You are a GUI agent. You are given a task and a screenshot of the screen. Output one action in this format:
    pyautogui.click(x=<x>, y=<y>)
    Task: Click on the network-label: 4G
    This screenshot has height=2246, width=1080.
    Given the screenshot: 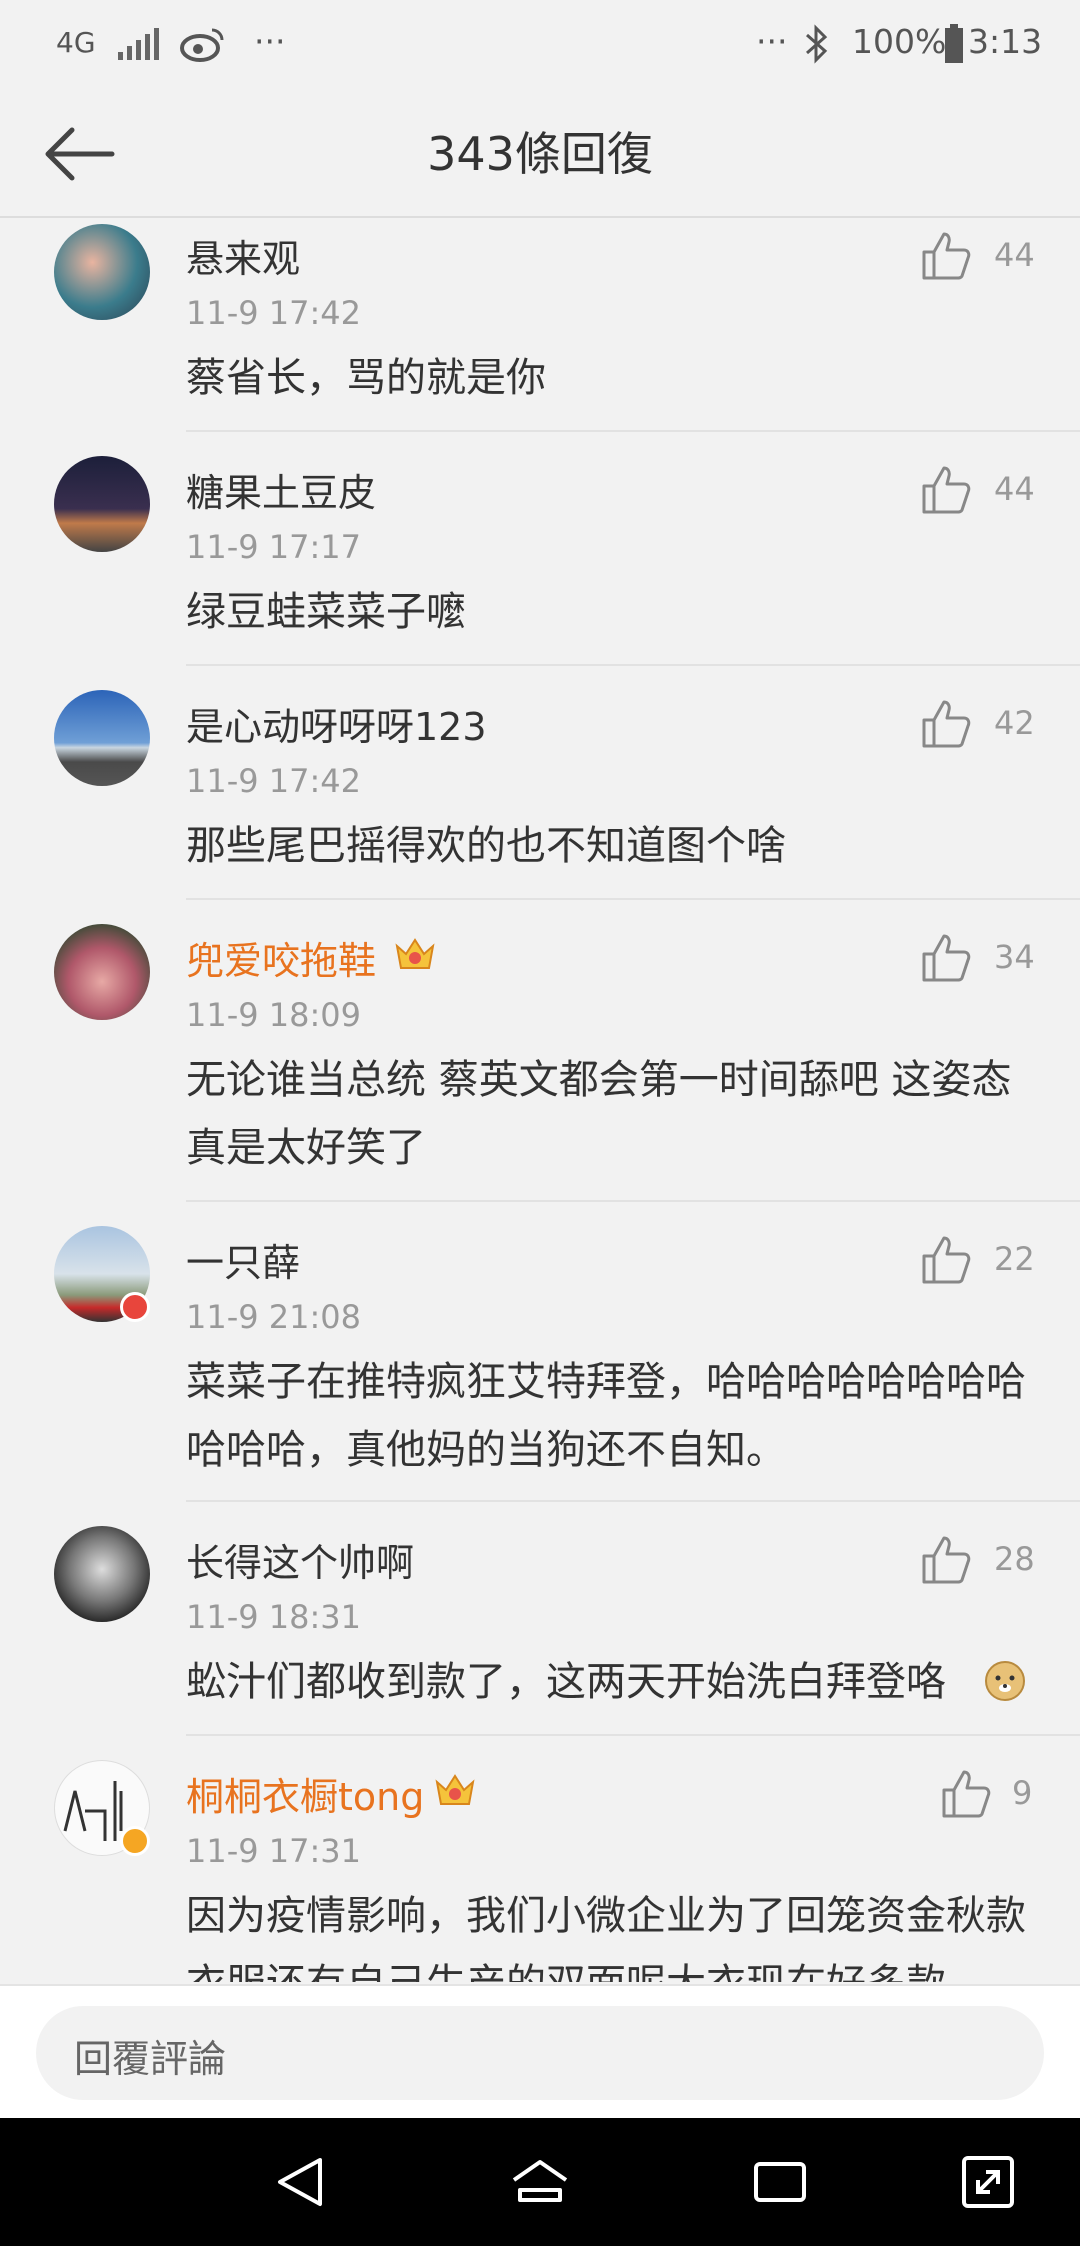 What is the action you would take?
    pyautogui.click(x=76, y=42)
    